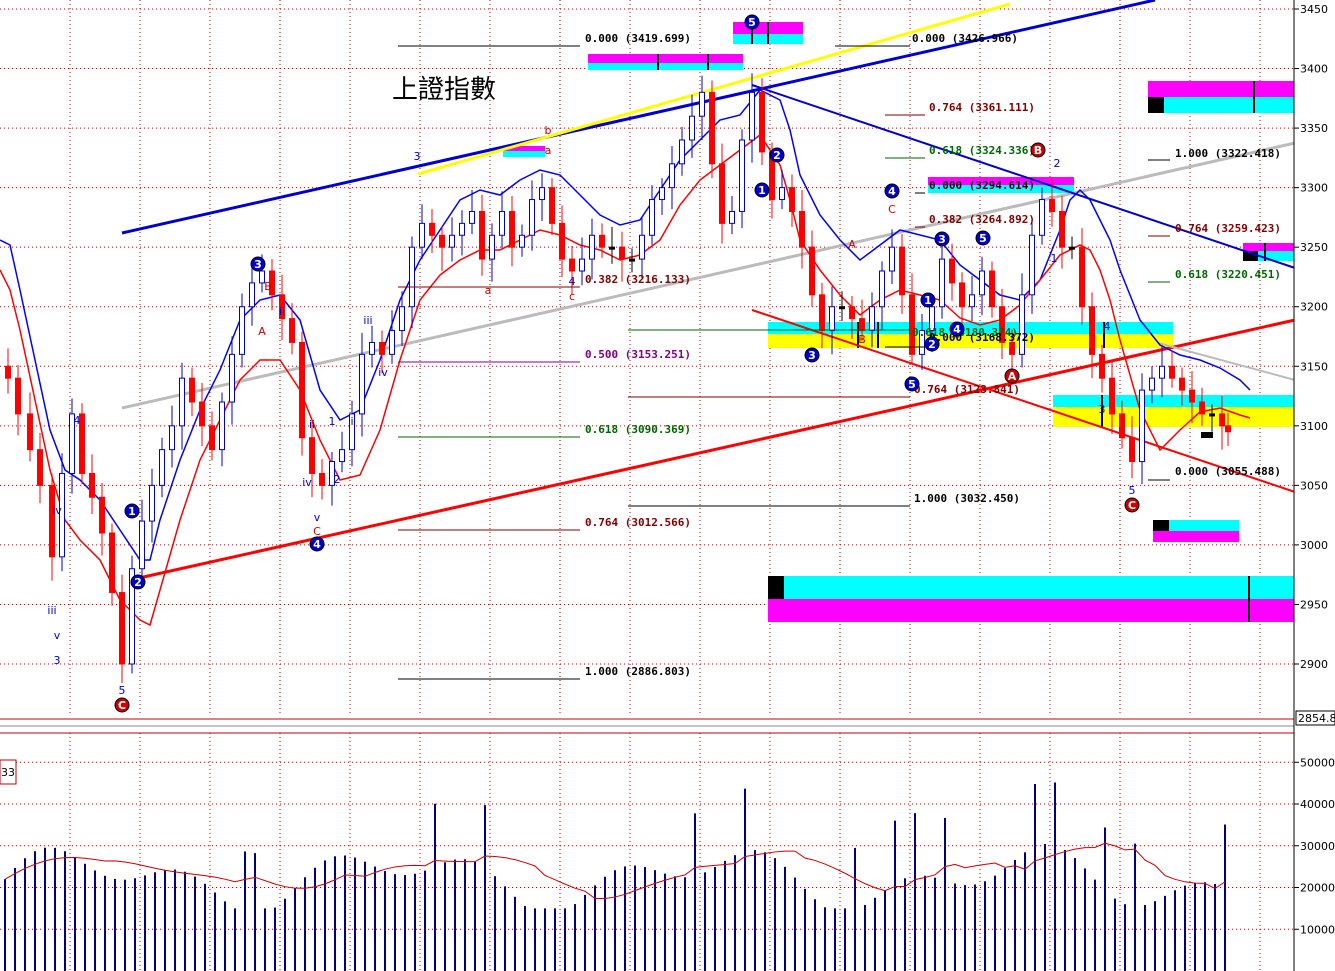 The width and height of the screenshot is (1335, 971). What do you see at coordinates (1317, 762) in the screenshot?
I see `volume-tick-label: 50000` at bounding box center [1317, 762].